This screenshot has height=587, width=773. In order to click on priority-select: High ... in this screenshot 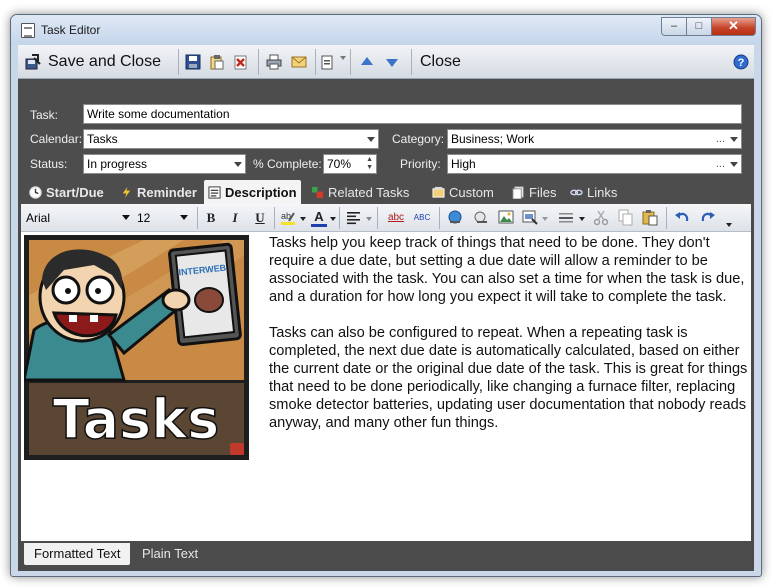, I will do `click(594, 164)`.